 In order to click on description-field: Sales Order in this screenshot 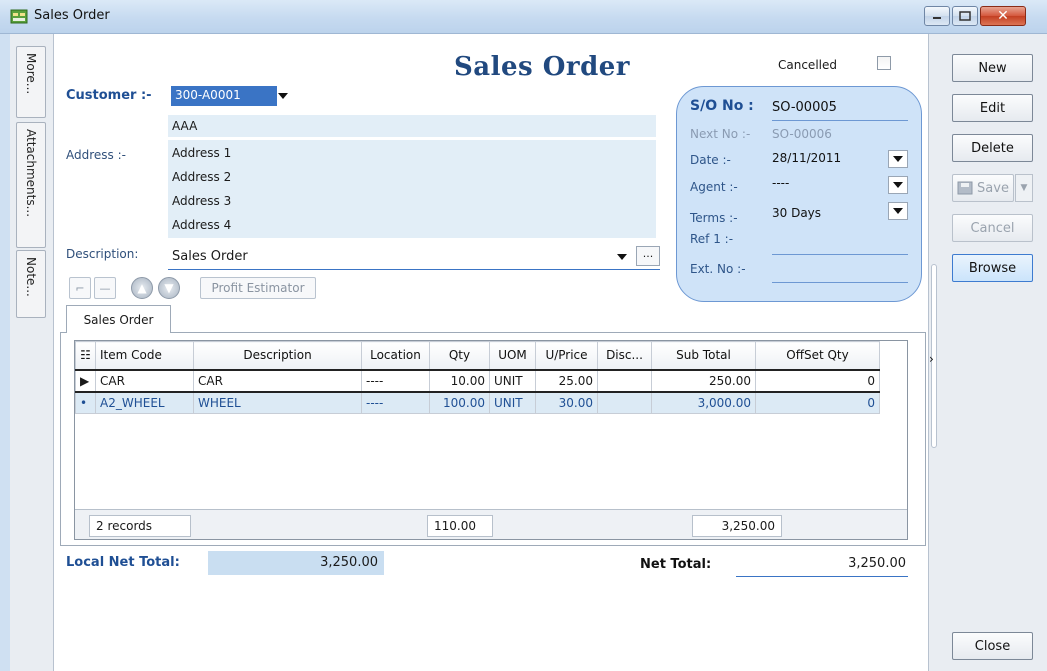, I will do `click(414, 257)`.